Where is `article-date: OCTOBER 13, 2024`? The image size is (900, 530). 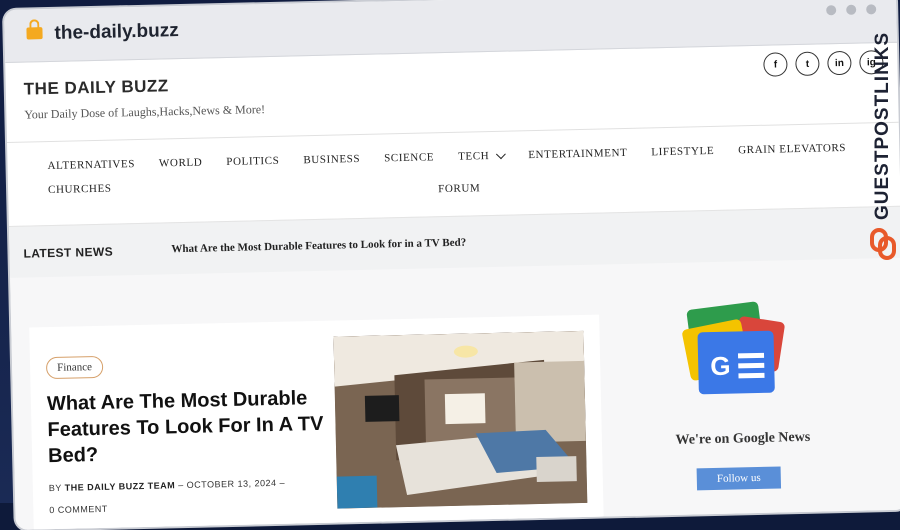
article-date: OCTOBER 13, 2024 is located at coordinates (231, 483).